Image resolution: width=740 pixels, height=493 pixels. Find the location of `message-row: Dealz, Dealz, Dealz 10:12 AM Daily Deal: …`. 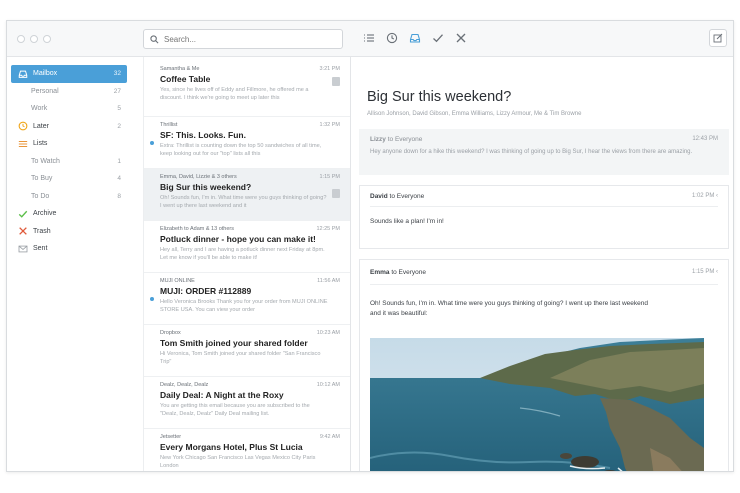

message-row: Dealz, Dealz, Dealz 10:12 AM Daily Deal: … is located at coordinates (247, 403).